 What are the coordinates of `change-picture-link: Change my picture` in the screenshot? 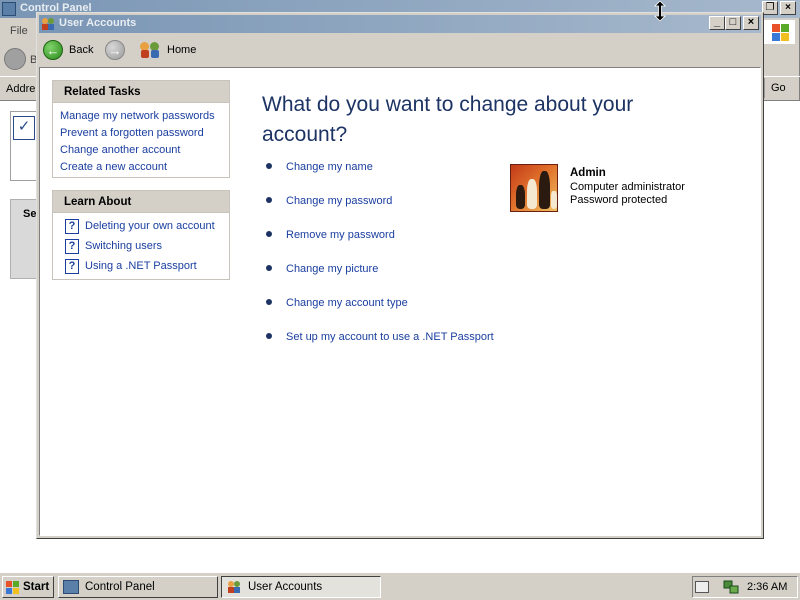 It's located at (332, 269).